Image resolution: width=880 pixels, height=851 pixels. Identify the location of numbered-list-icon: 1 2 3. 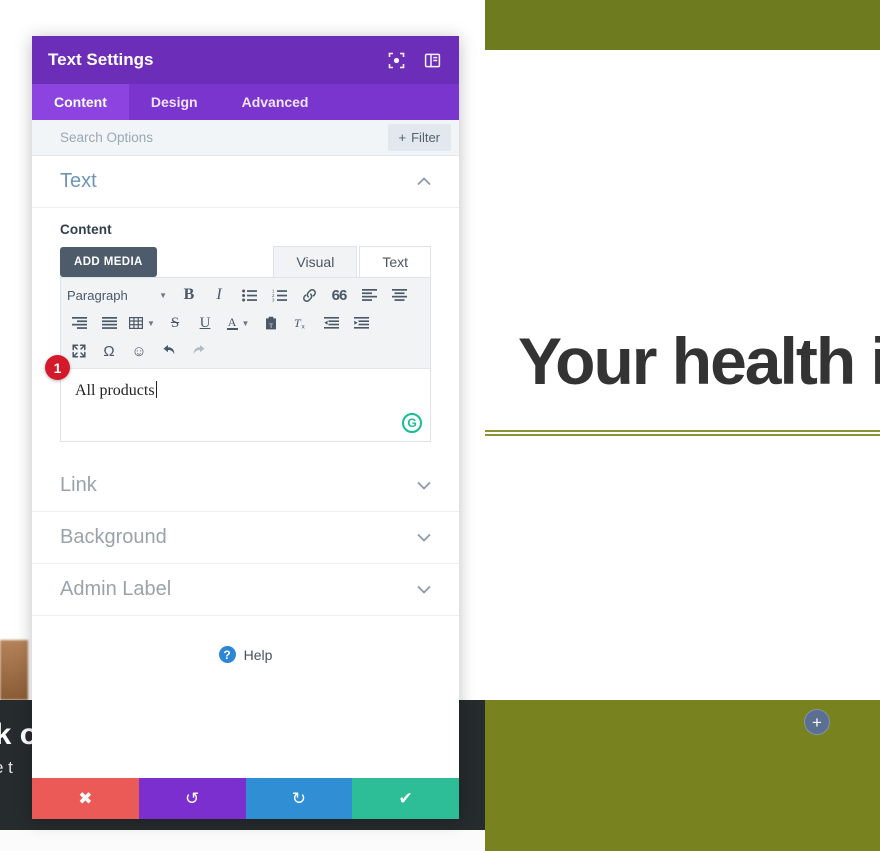
(279, 295).